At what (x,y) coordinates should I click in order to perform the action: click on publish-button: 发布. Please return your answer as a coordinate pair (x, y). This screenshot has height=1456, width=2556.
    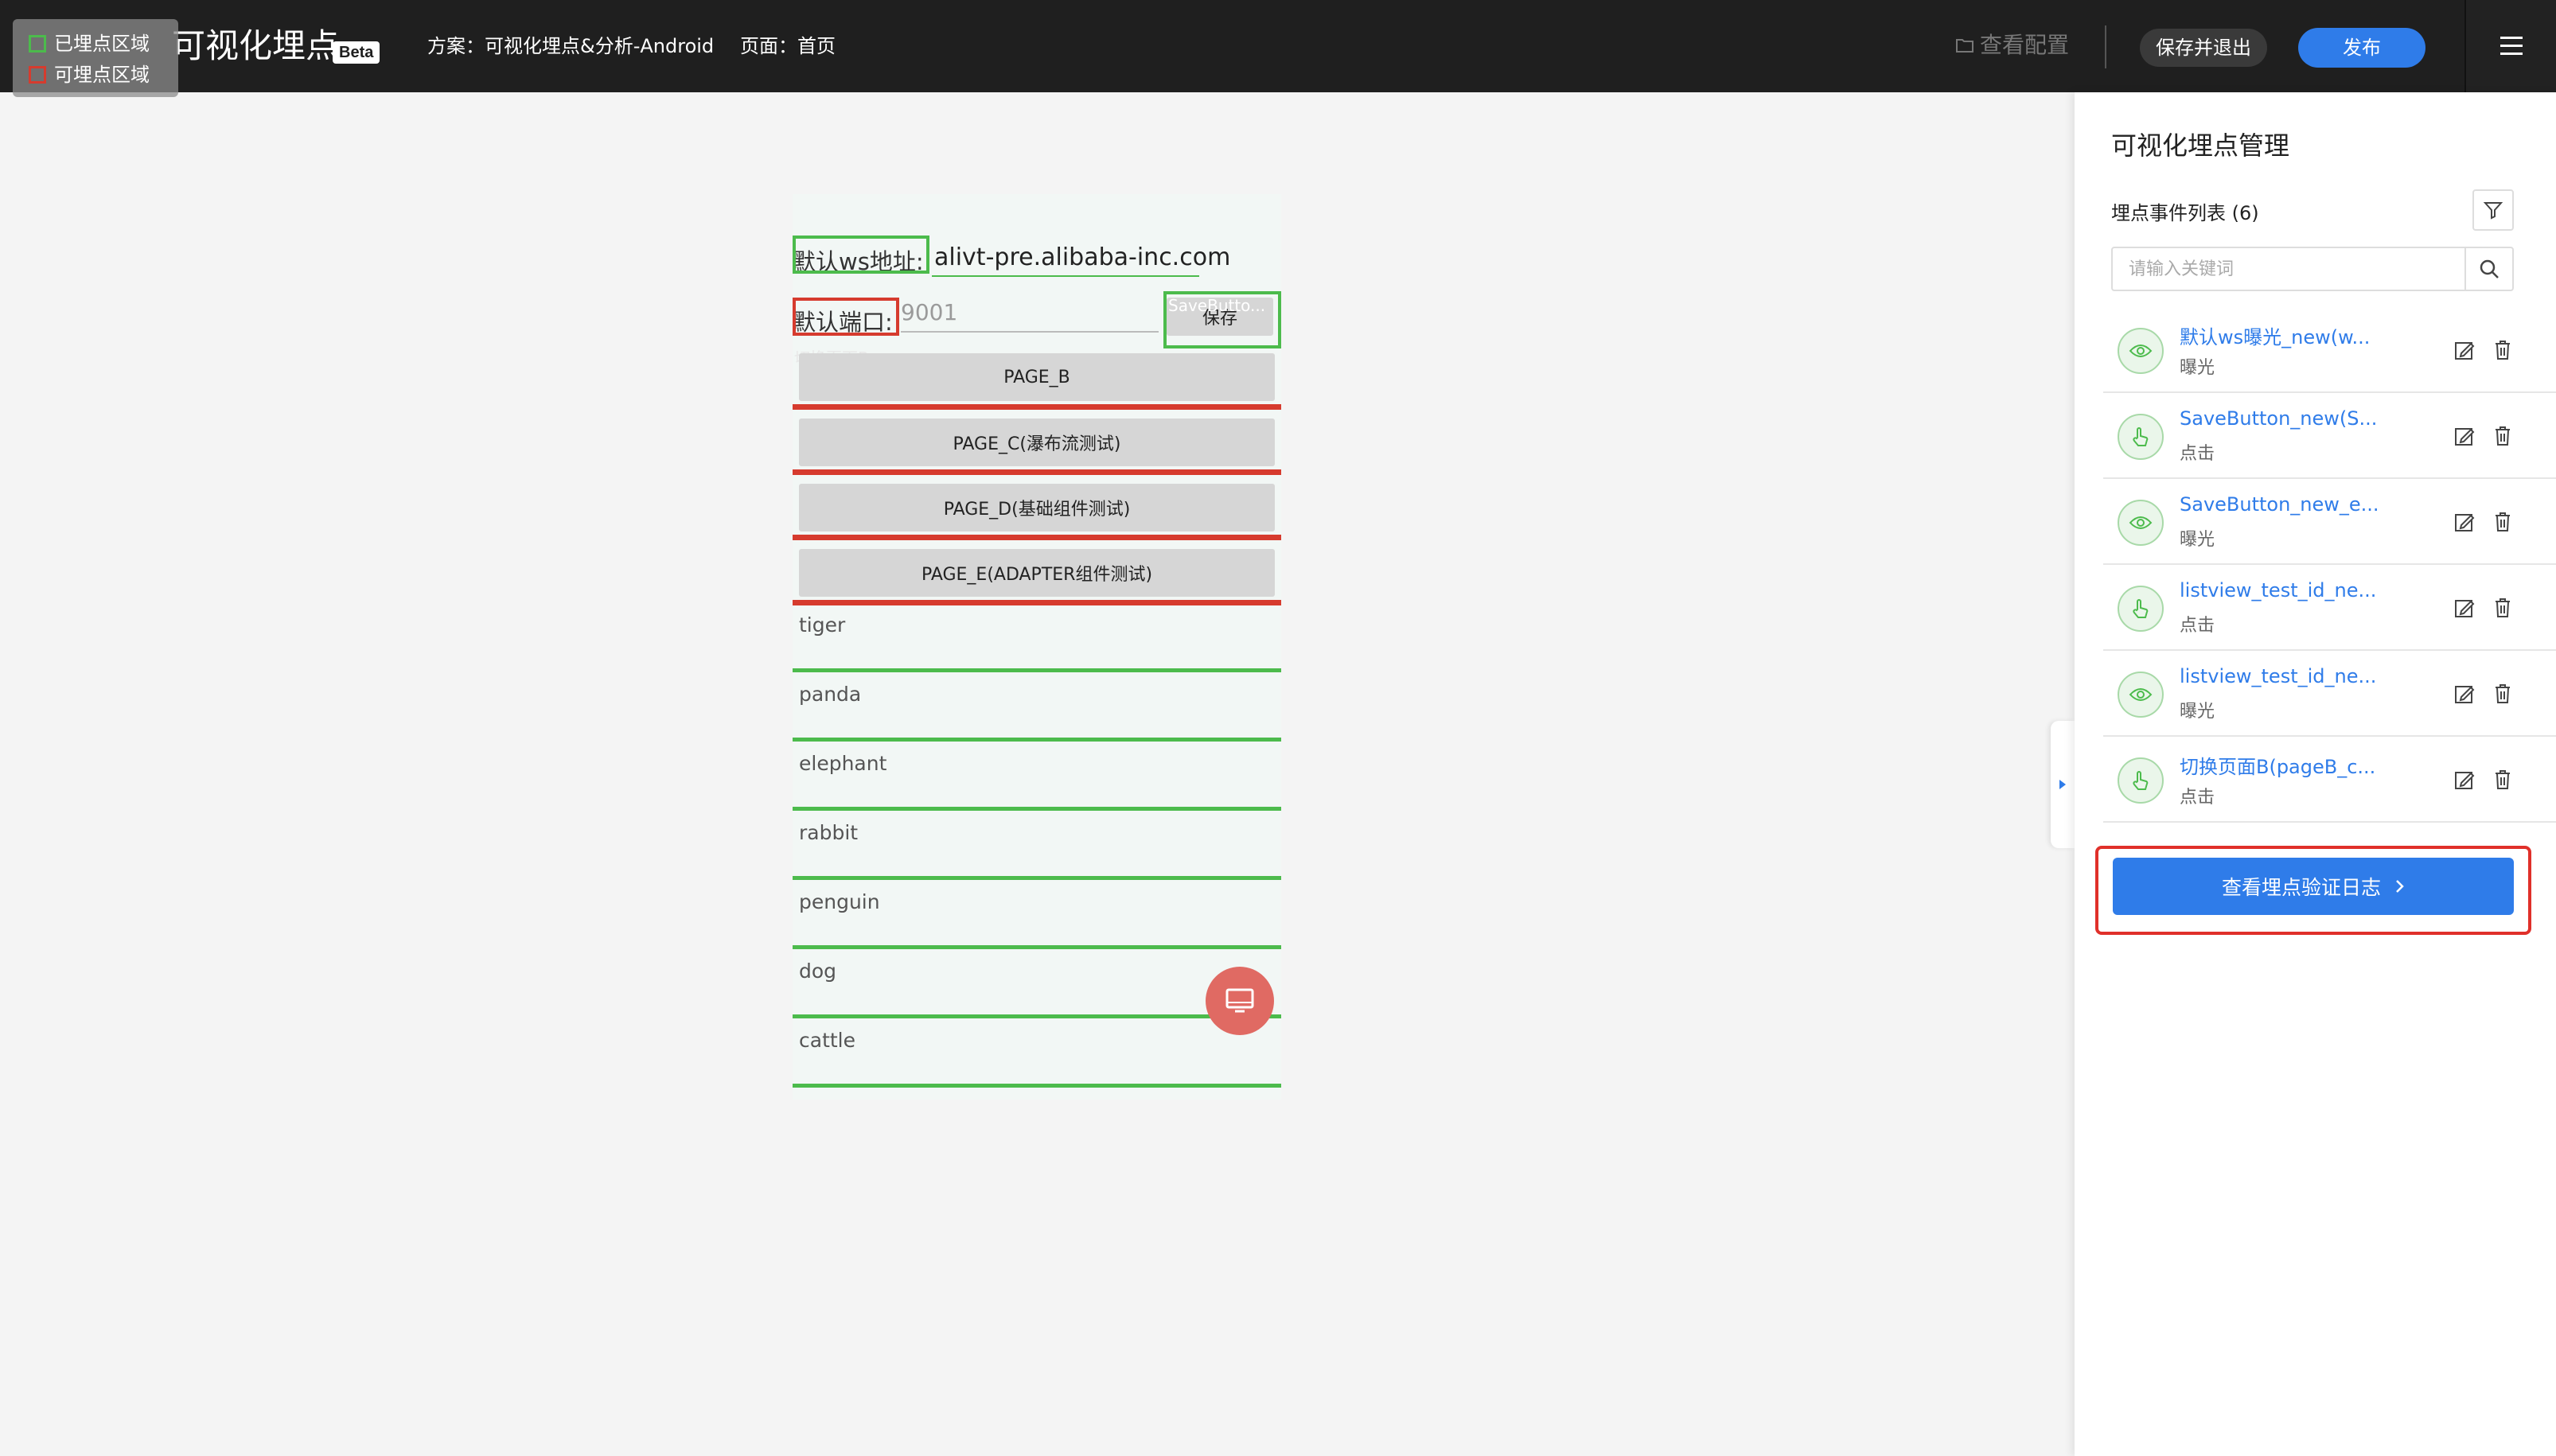
    Looking at the image, I should click on (2361, 48).